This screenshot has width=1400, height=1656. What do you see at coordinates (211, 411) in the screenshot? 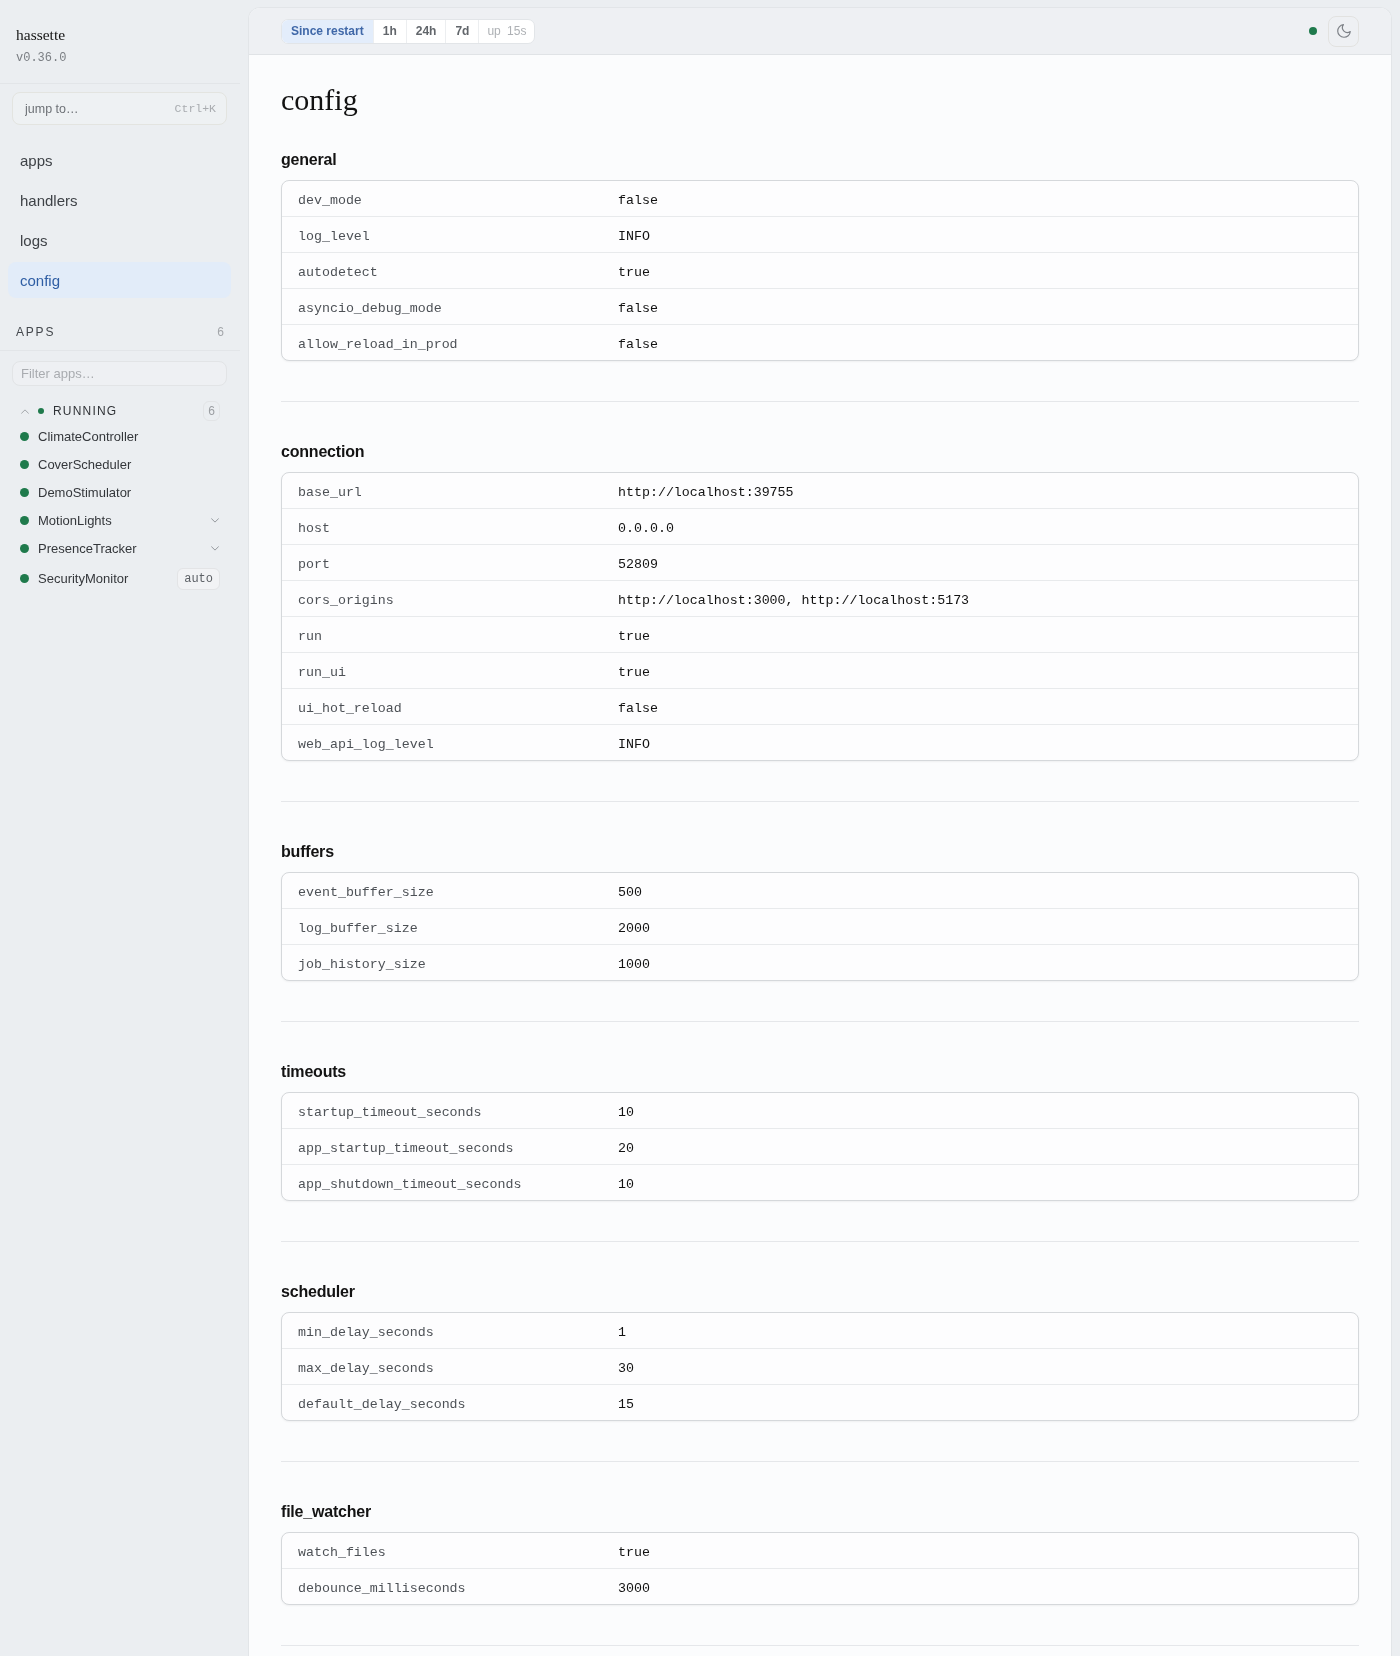
I see `count-badge: 6` at bounding box center [211, 411].